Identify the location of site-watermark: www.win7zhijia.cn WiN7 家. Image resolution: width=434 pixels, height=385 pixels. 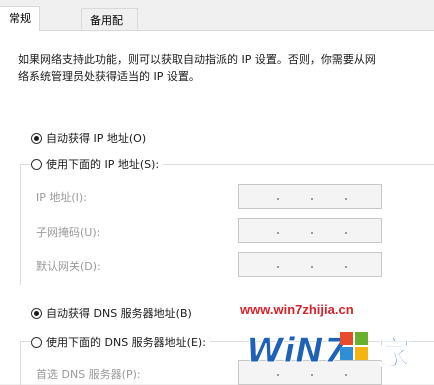
(336, 342).